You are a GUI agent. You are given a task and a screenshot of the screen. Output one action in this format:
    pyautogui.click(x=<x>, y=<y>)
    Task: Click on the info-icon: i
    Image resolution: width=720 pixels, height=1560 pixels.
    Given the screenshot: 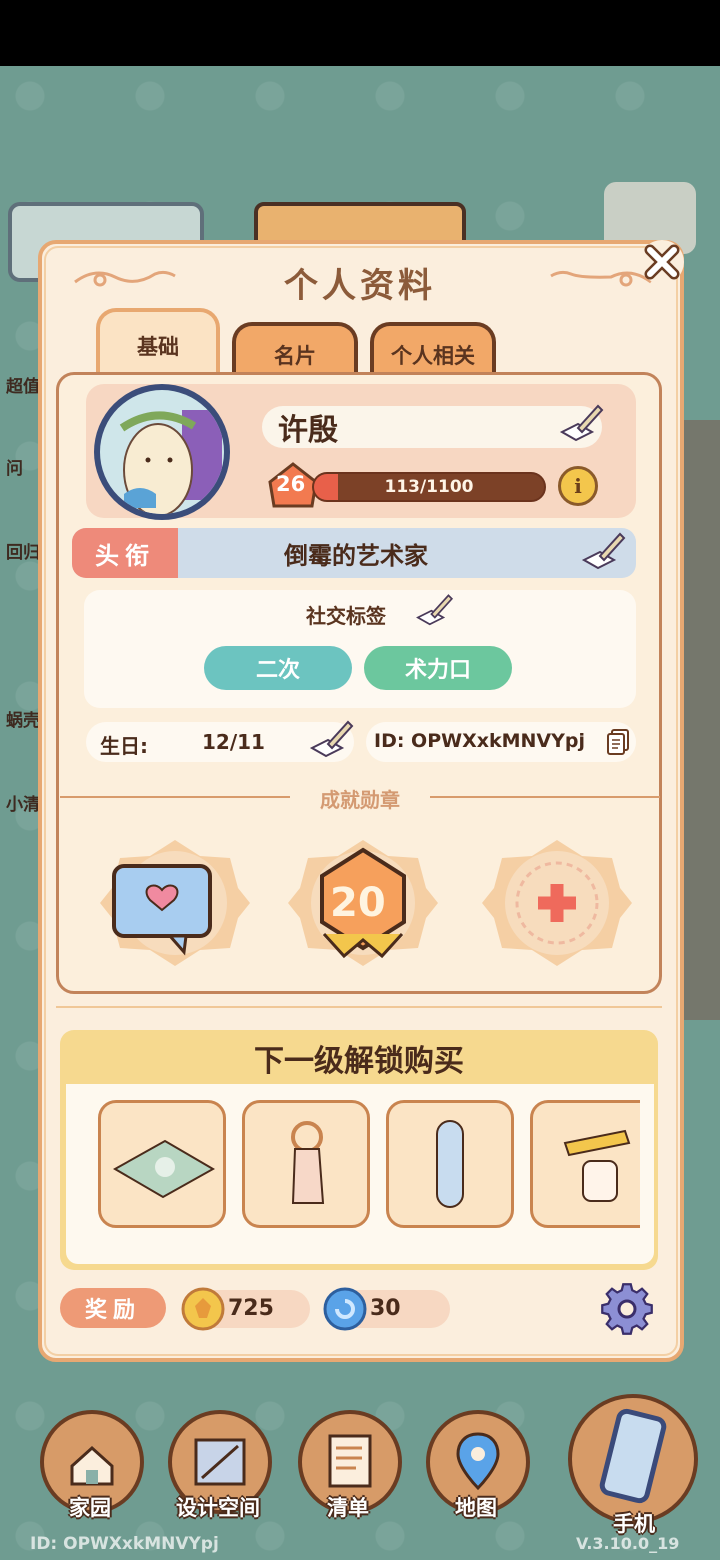 What is the action you would take?
    pyautogui.click(x=578, y=486)
    